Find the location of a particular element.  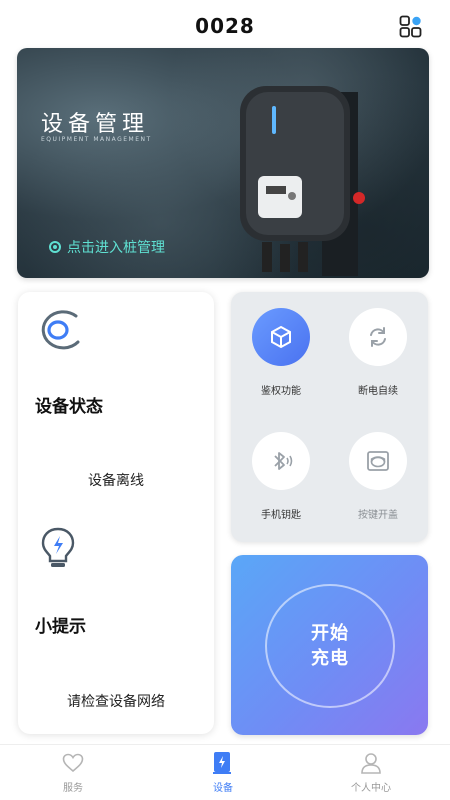

nav-label: 服务 is located at coordinates (73, 788).